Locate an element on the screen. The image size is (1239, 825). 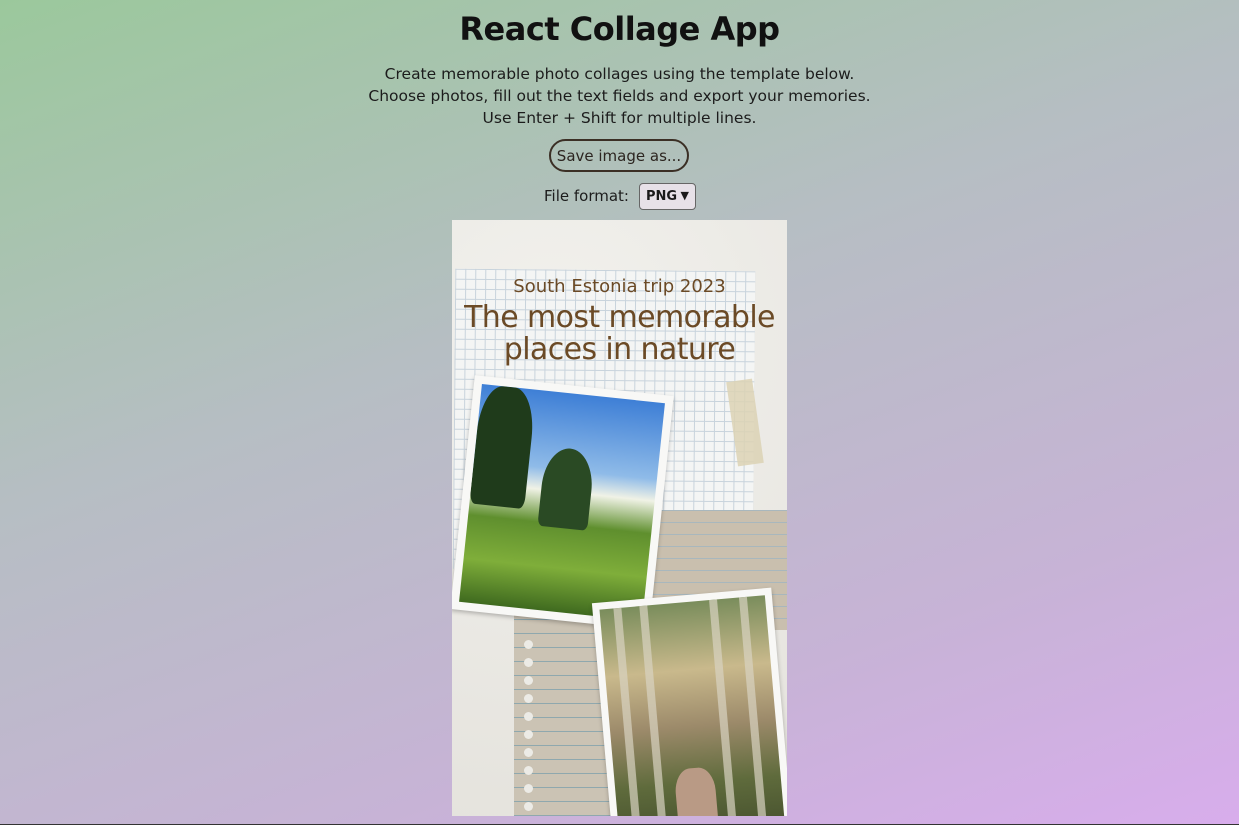
photo-slot-meadow is located at coordinates (563, 502).